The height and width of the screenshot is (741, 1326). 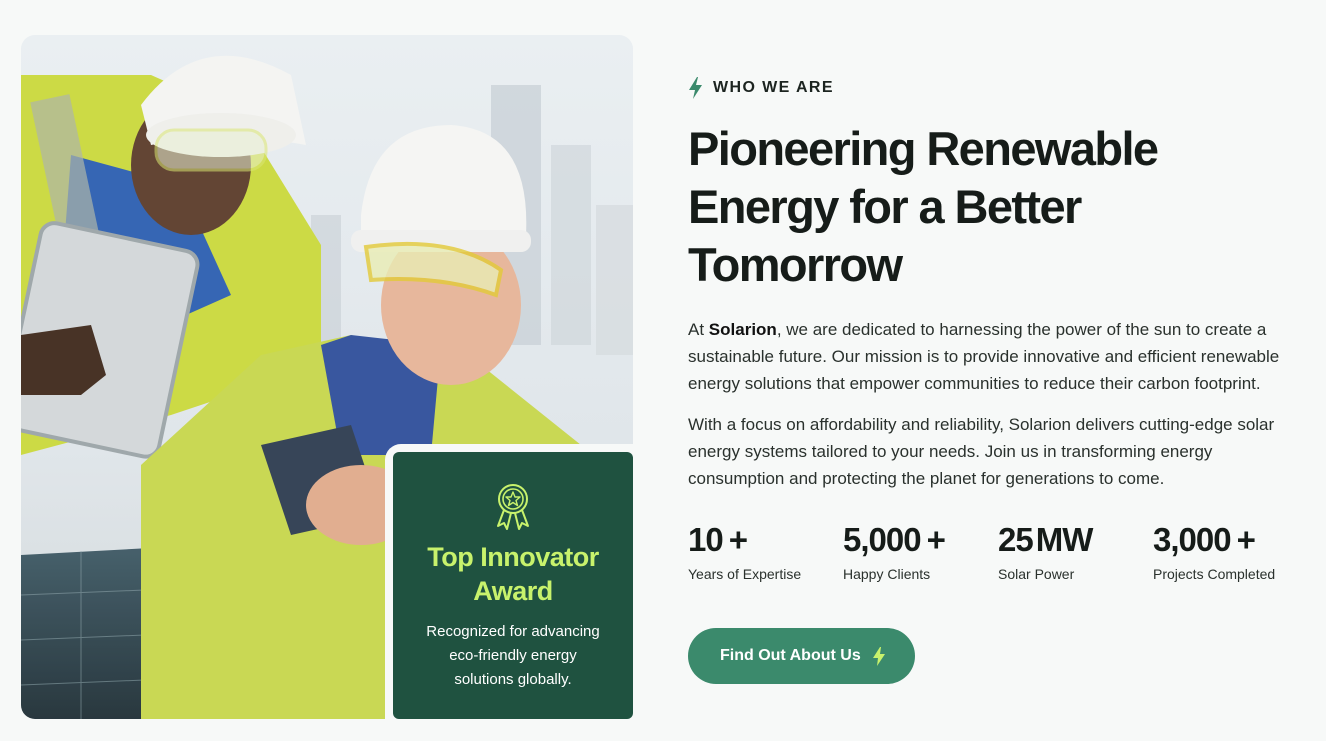 I want to click on intro-prefix: At, so click(x=698, y=329).